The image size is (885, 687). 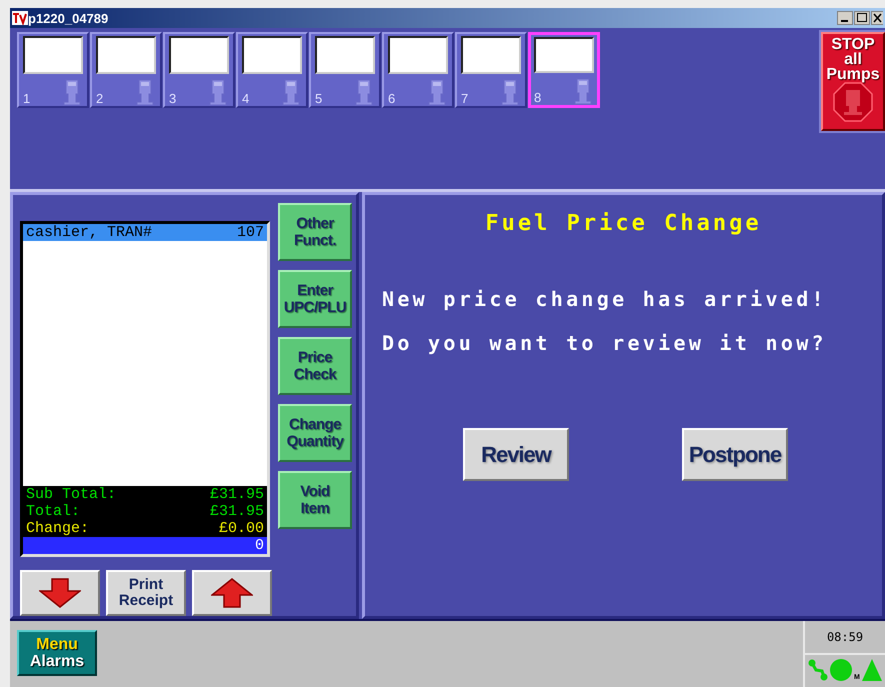 I want to click on dialog-message: Do you want to review it now?, so click(x=605, y=343).